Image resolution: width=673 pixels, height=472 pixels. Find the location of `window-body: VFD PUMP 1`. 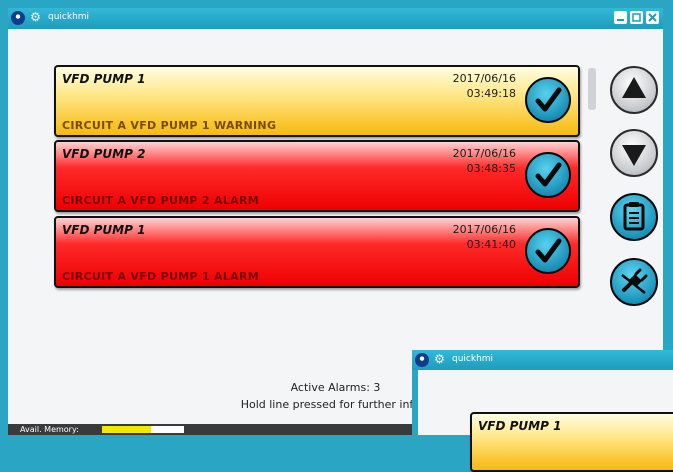

window-body: VFD PUMP 1 is located at coordinates (545, 421).